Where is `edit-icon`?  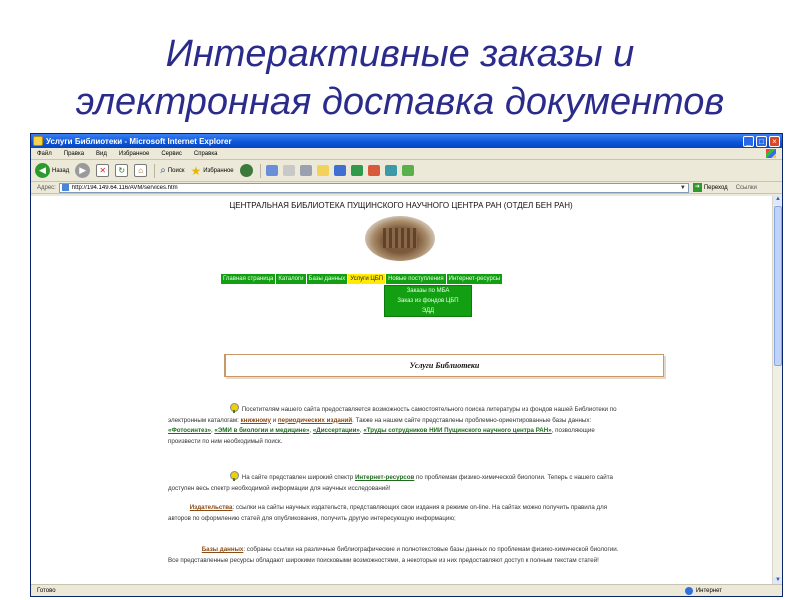 edit-icon is located at coordinates (339, 170).